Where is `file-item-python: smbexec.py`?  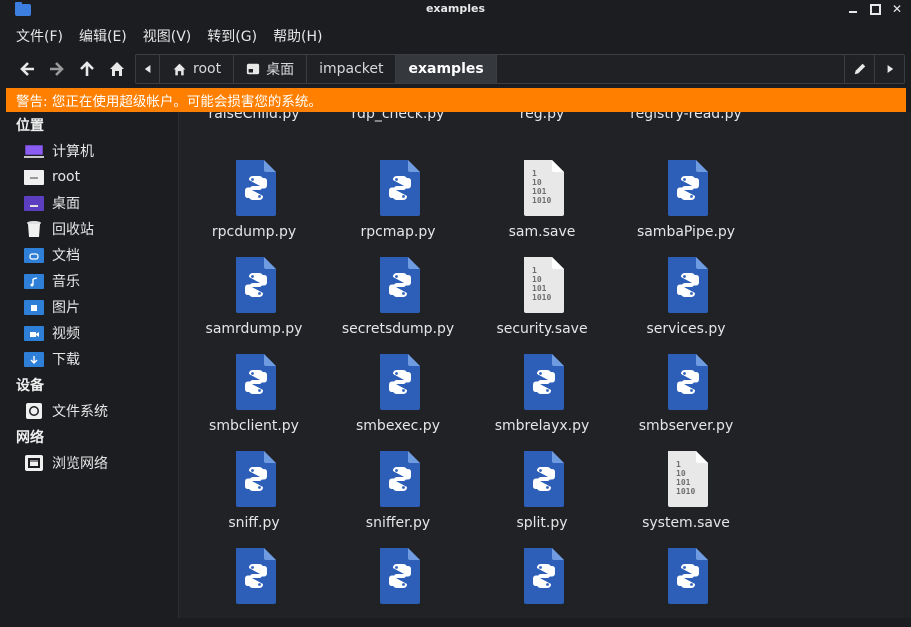
file-item-python: smbexec.py is located at coordinates (398, 402).